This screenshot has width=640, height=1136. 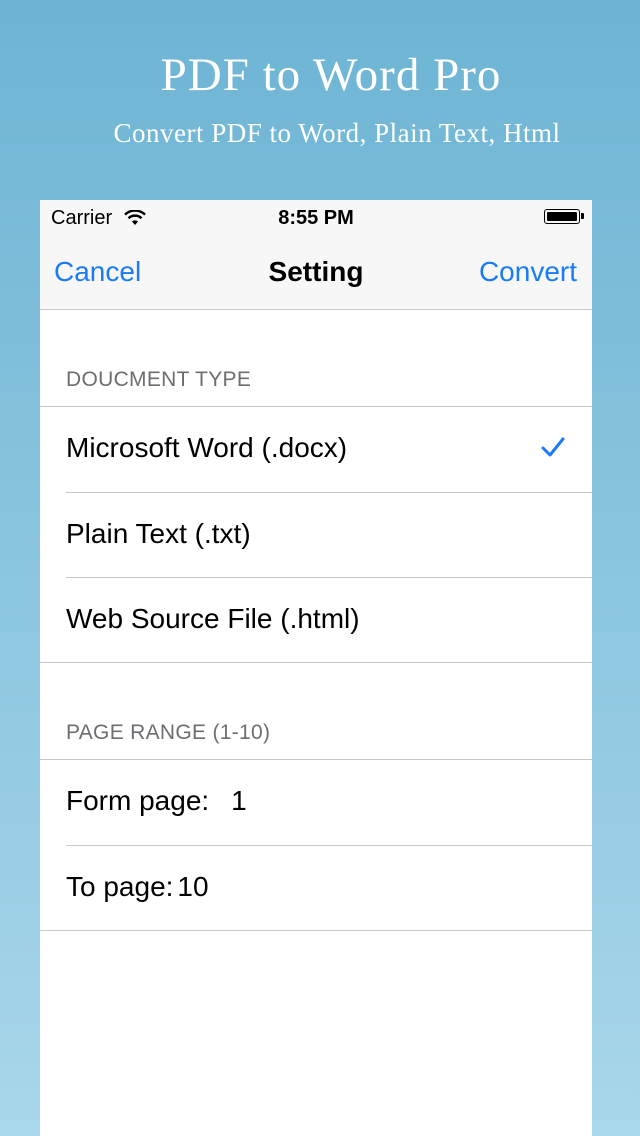 I want to click on option-plain-text: Plain Text (.txt), so click(x=329, y=534).